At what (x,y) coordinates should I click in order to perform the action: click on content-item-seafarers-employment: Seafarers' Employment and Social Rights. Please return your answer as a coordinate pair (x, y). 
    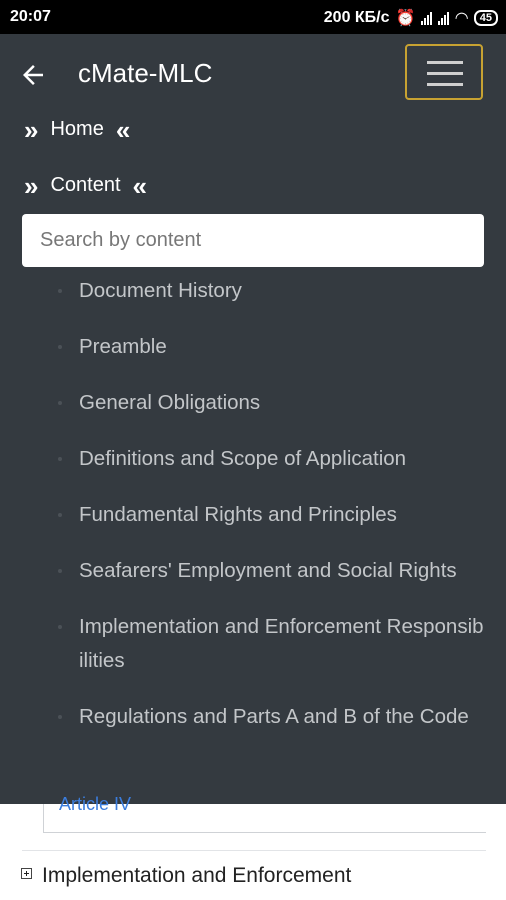
    Looking at the image, I should click on (253, 571).